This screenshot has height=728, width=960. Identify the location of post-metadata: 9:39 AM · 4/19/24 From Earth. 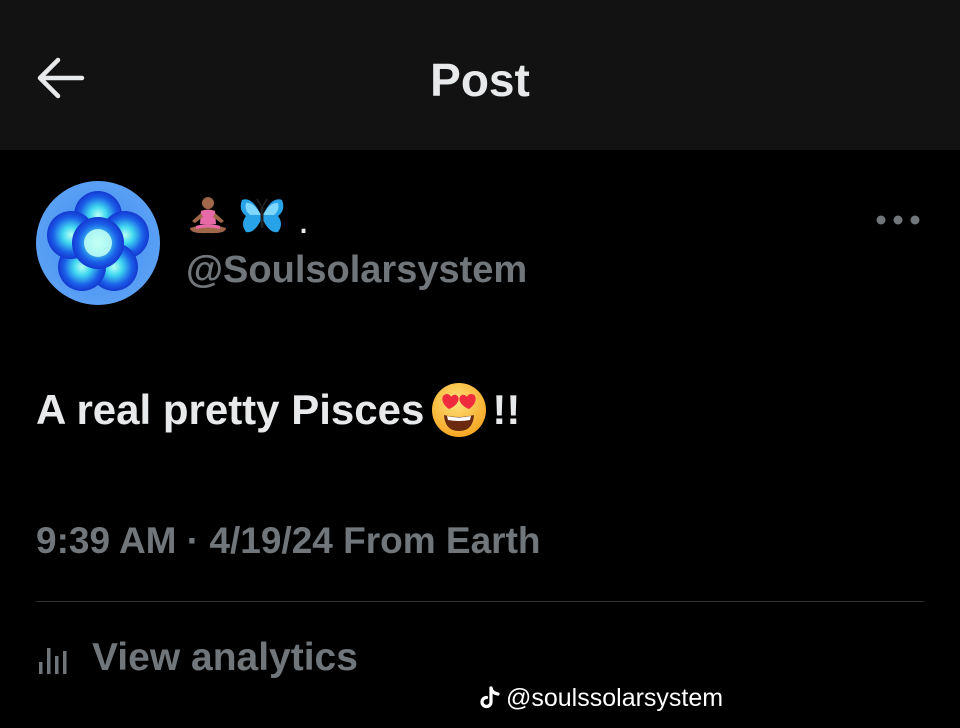
(288, 541).